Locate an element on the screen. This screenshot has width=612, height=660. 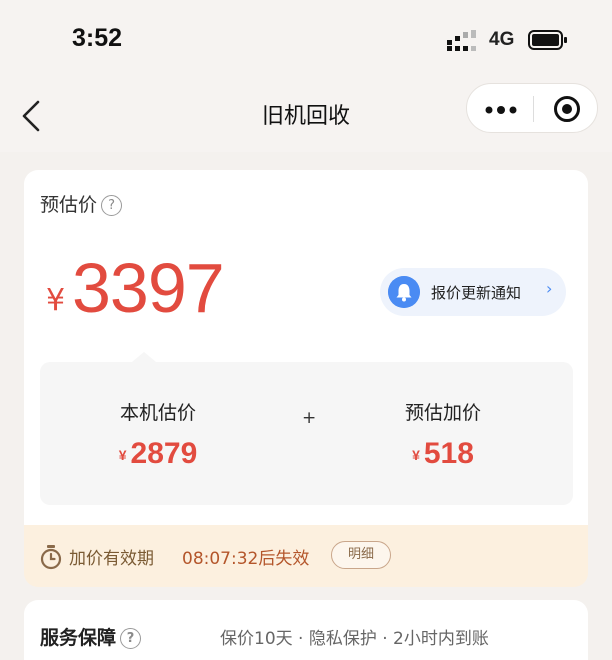
notify-label: 报价更新通知 is located at coordinates (476, 293).